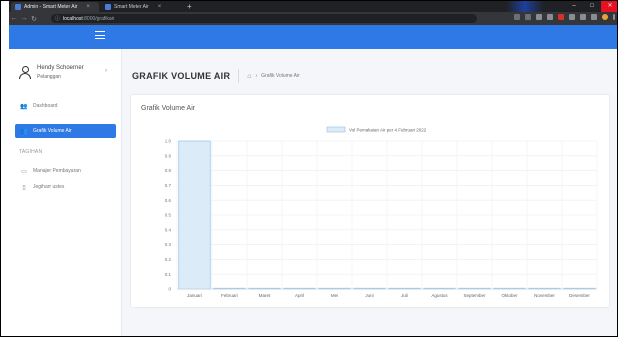  I want to click on page-header: GRAFIK VOLUME AIR ⌂ › Grafik Volume Air, so click(216, 76).